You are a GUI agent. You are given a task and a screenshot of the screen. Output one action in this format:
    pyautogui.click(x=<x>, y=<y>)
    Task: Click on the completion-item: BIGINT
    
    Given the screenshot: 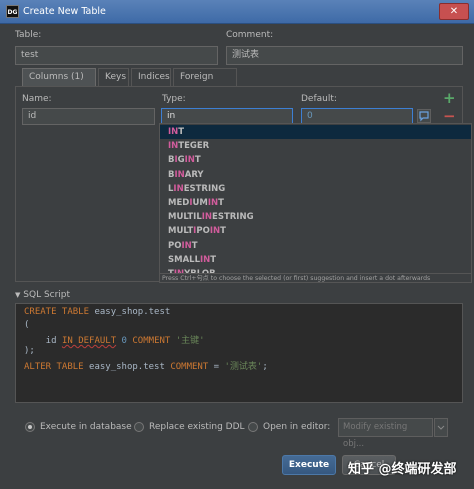 What is the action you would take?
    pyautogui.click(x=315, y=160)
    